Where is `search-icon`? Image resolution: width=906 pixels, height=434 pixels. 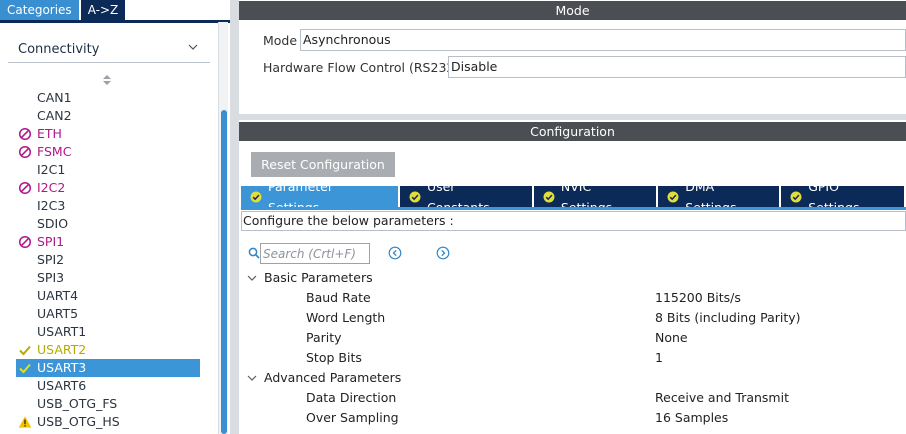
search-icon is located at coordinates (254, 253).